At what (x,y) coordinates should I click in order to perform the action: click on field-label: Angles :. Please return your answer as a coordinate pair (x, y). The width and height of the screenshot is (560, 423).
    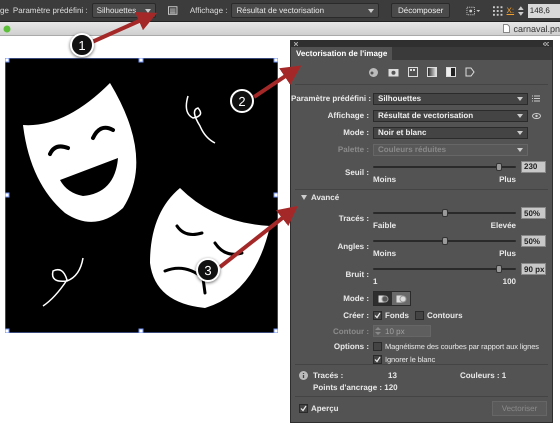
    Looking at the image, I should click on (352, 247).